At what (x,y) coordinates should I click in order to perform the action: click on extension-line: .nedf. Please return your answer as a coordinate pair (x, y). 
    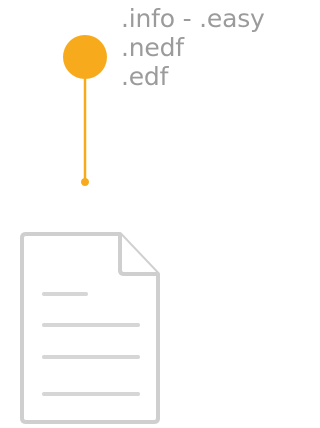
    Looking at the image, I should click on (152, 47).